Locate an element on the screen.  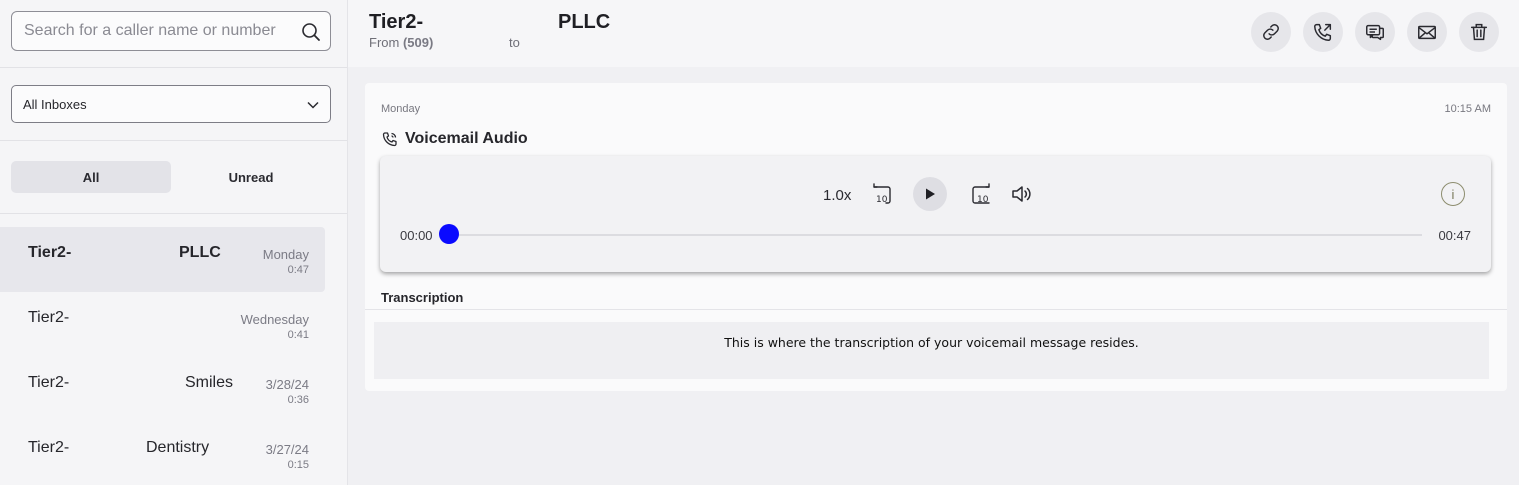
trash-icon is located at coordinates (1479, 32).